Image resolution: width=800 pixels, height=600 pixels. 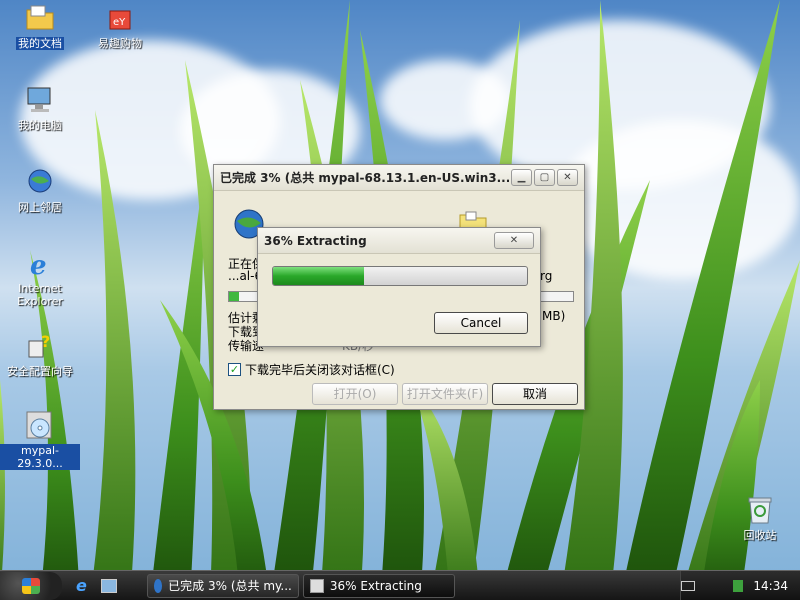 I want to click on desktop-icon-my-documents: 我的文档, so click(x=40, y=26).